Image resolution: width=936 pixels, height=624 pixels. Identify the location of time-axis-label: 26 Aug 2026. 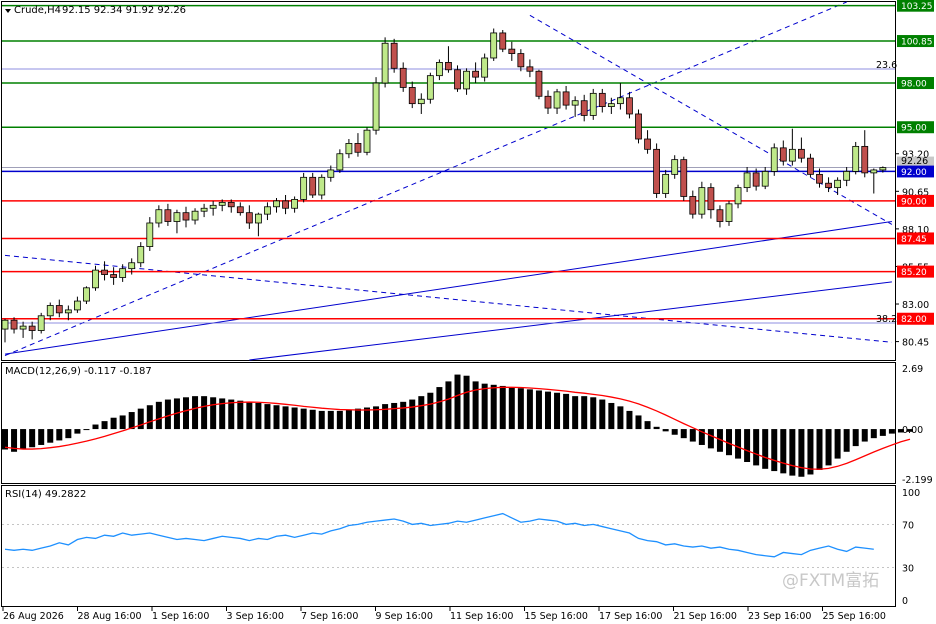
(33, 616).